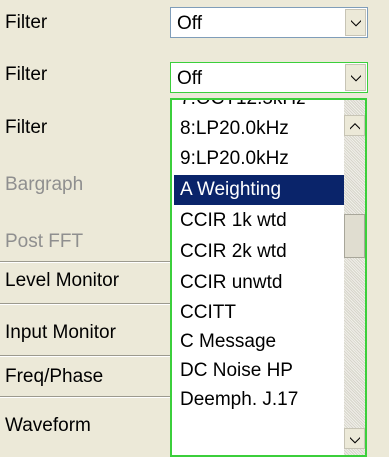  I want to click on nav-input-monitor: Input Monitor, so click(83, 333).